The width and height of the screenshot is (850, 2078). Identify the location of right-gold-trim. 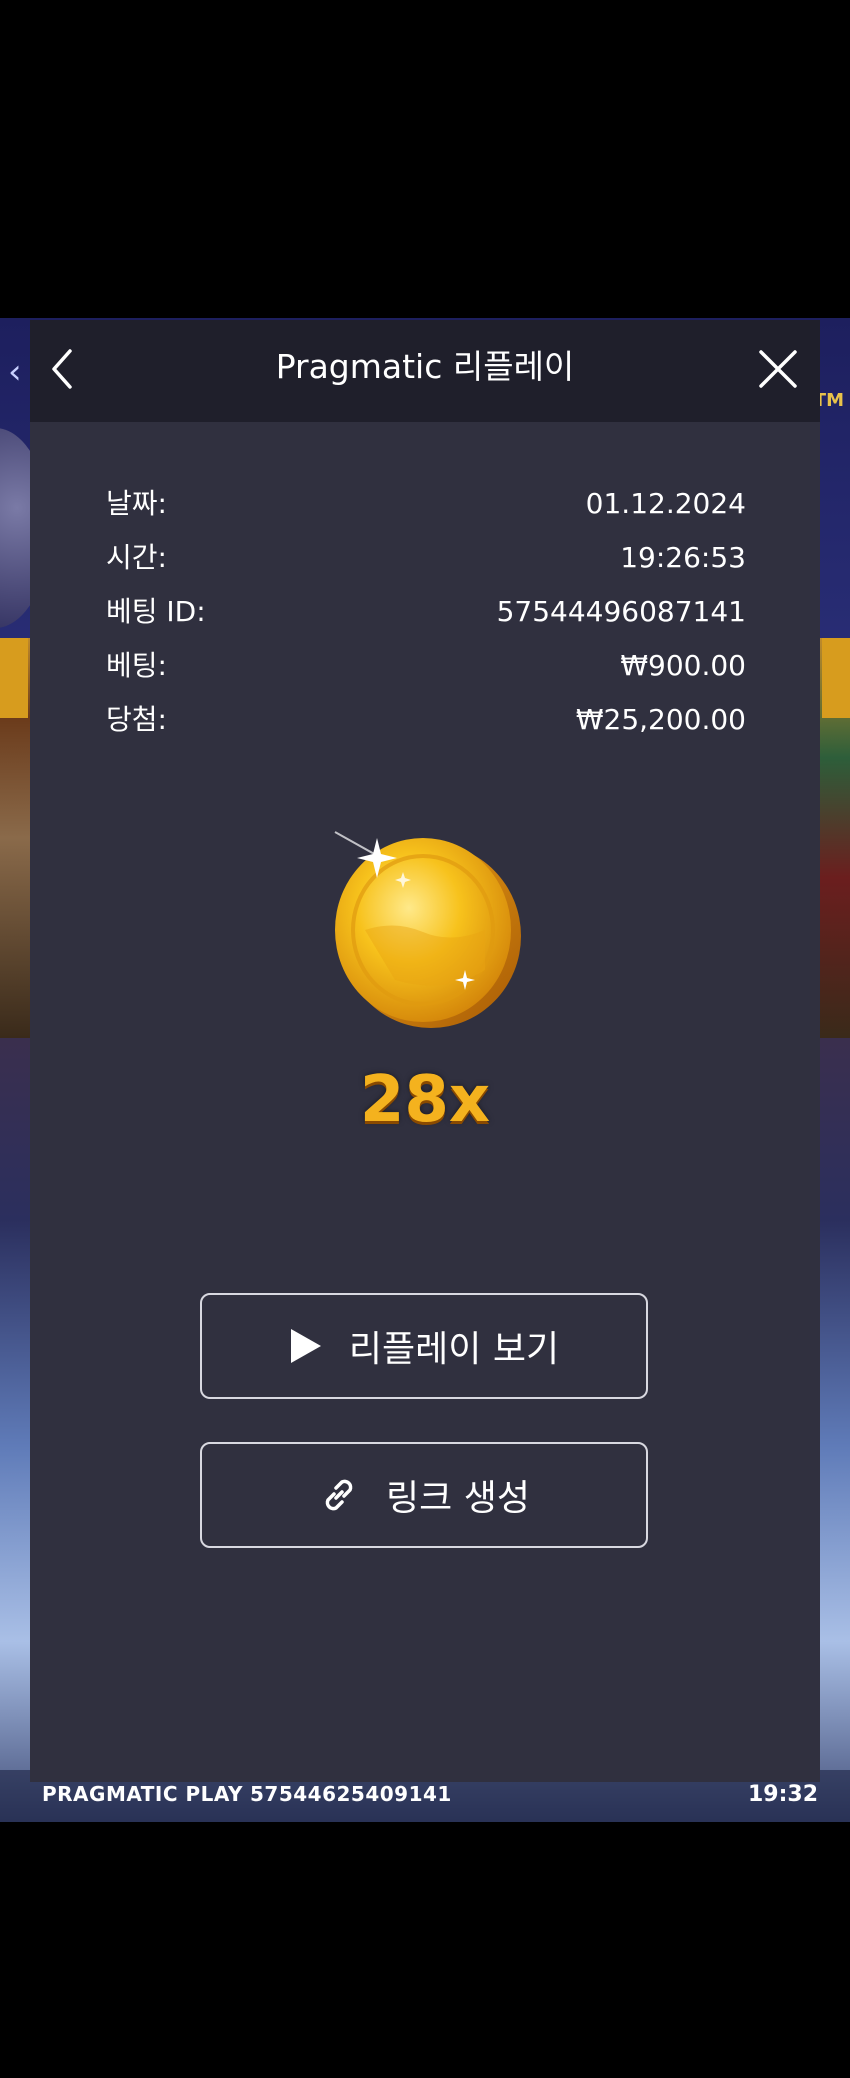
(836, 678).